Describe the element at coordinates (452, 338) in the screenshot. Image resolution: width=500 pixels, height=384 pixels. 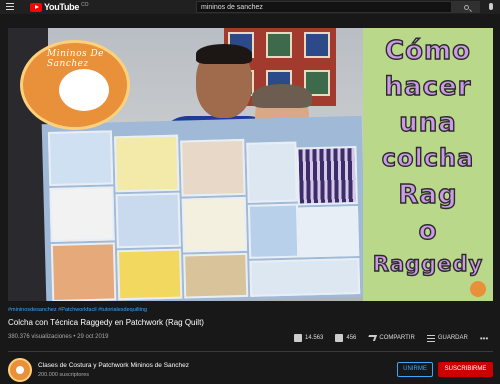
I see `save-label: GUARDAR` at that location.